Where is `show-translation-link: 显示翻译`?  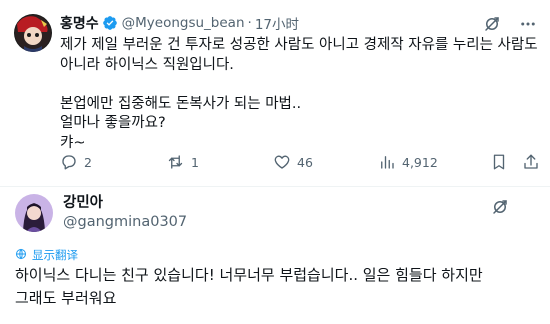 show-translation-link: 显示翻译 is located at coordinates (46, 255).